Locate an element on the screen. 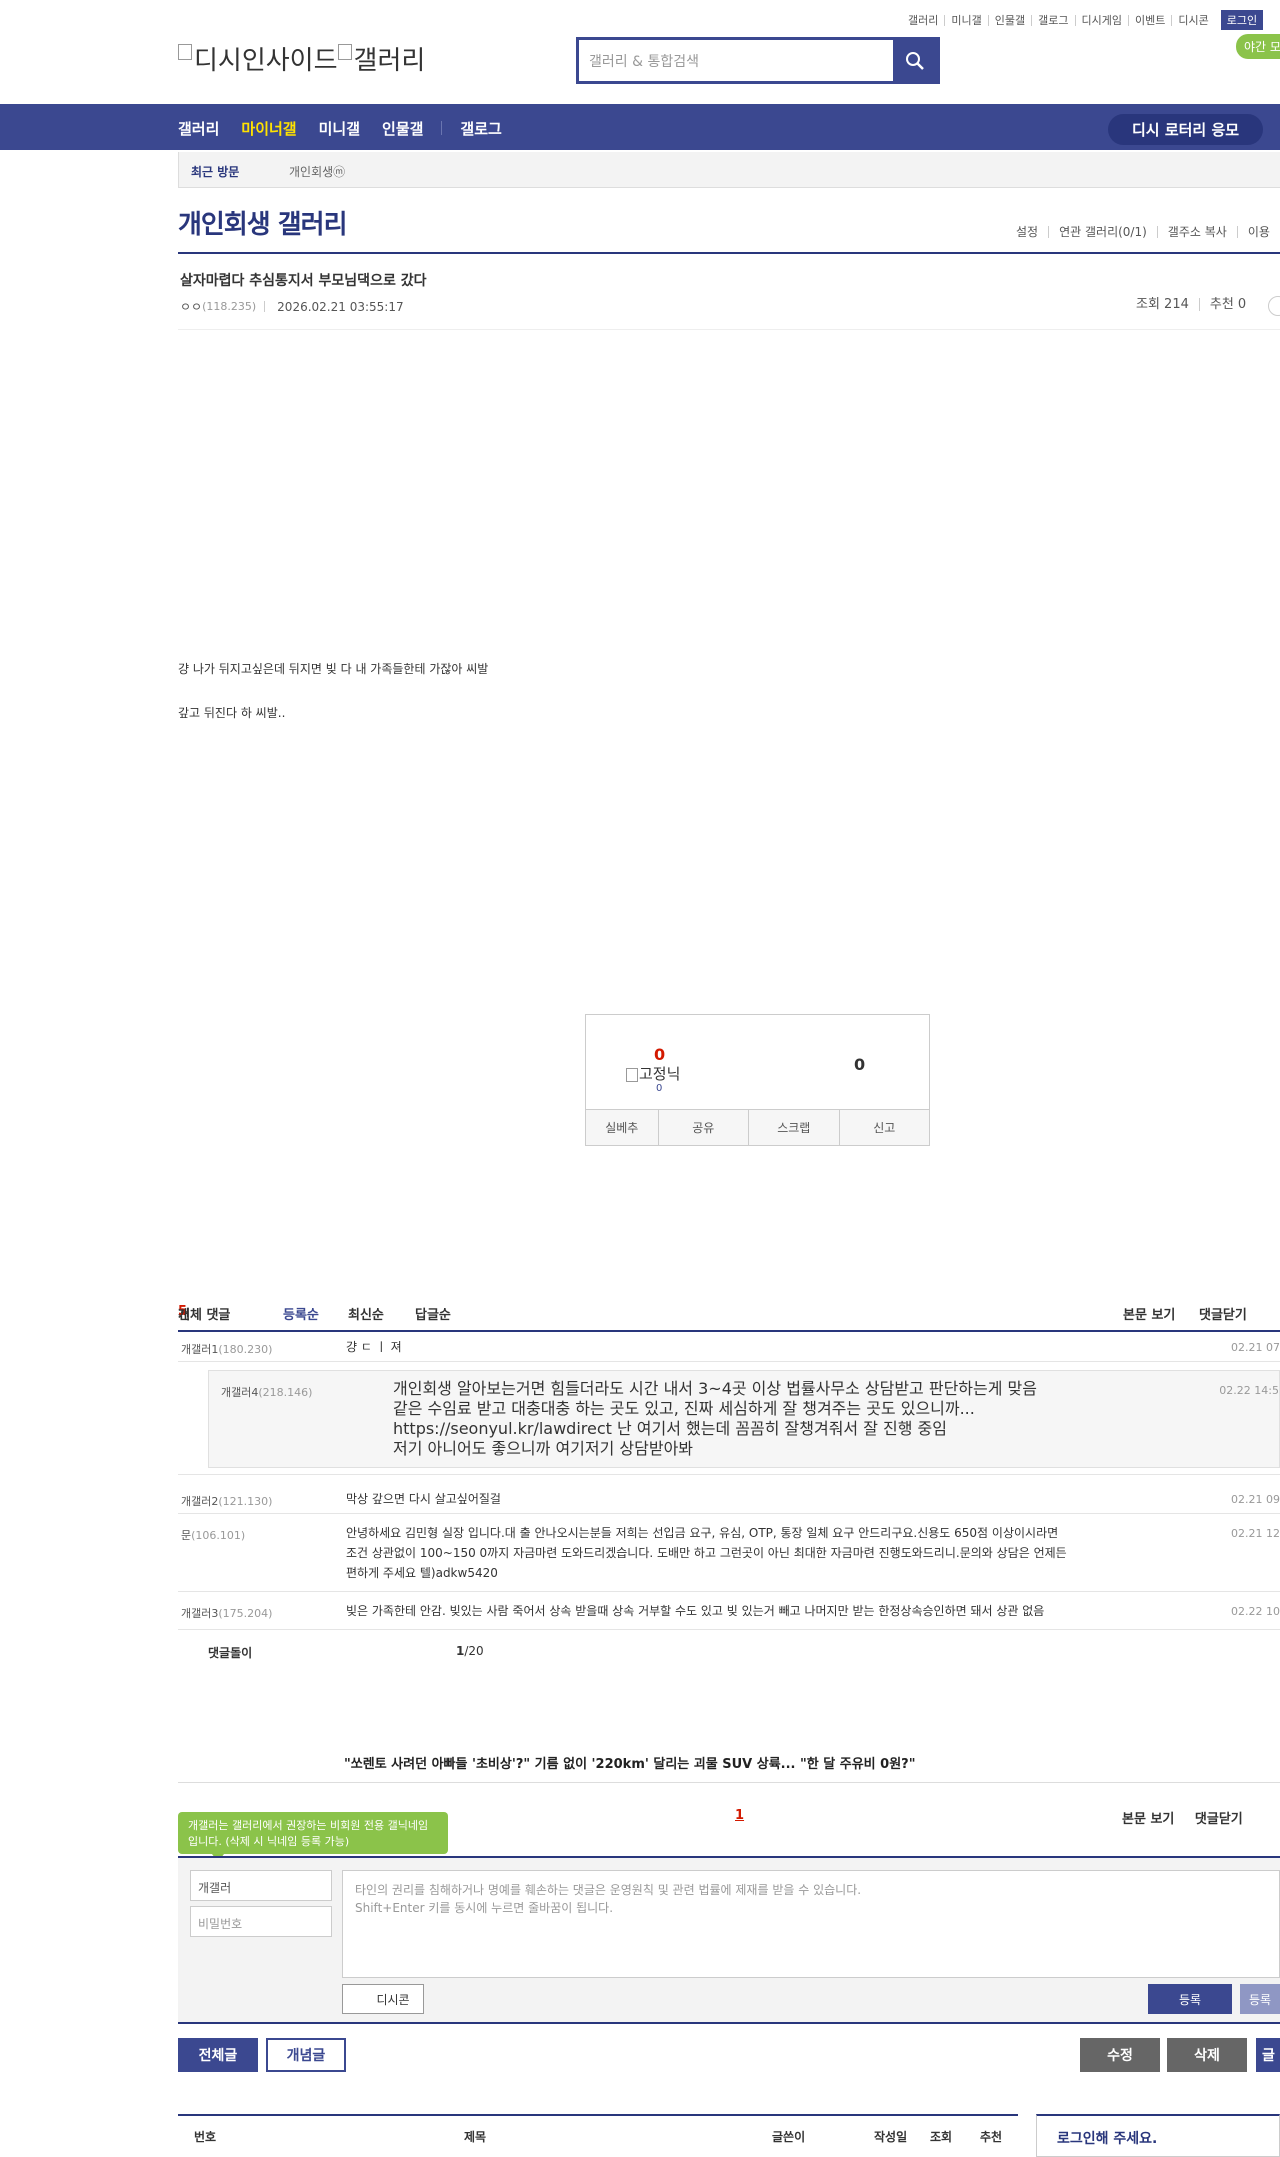  usage-link: 이용 is located at coordinates (1258, 232).